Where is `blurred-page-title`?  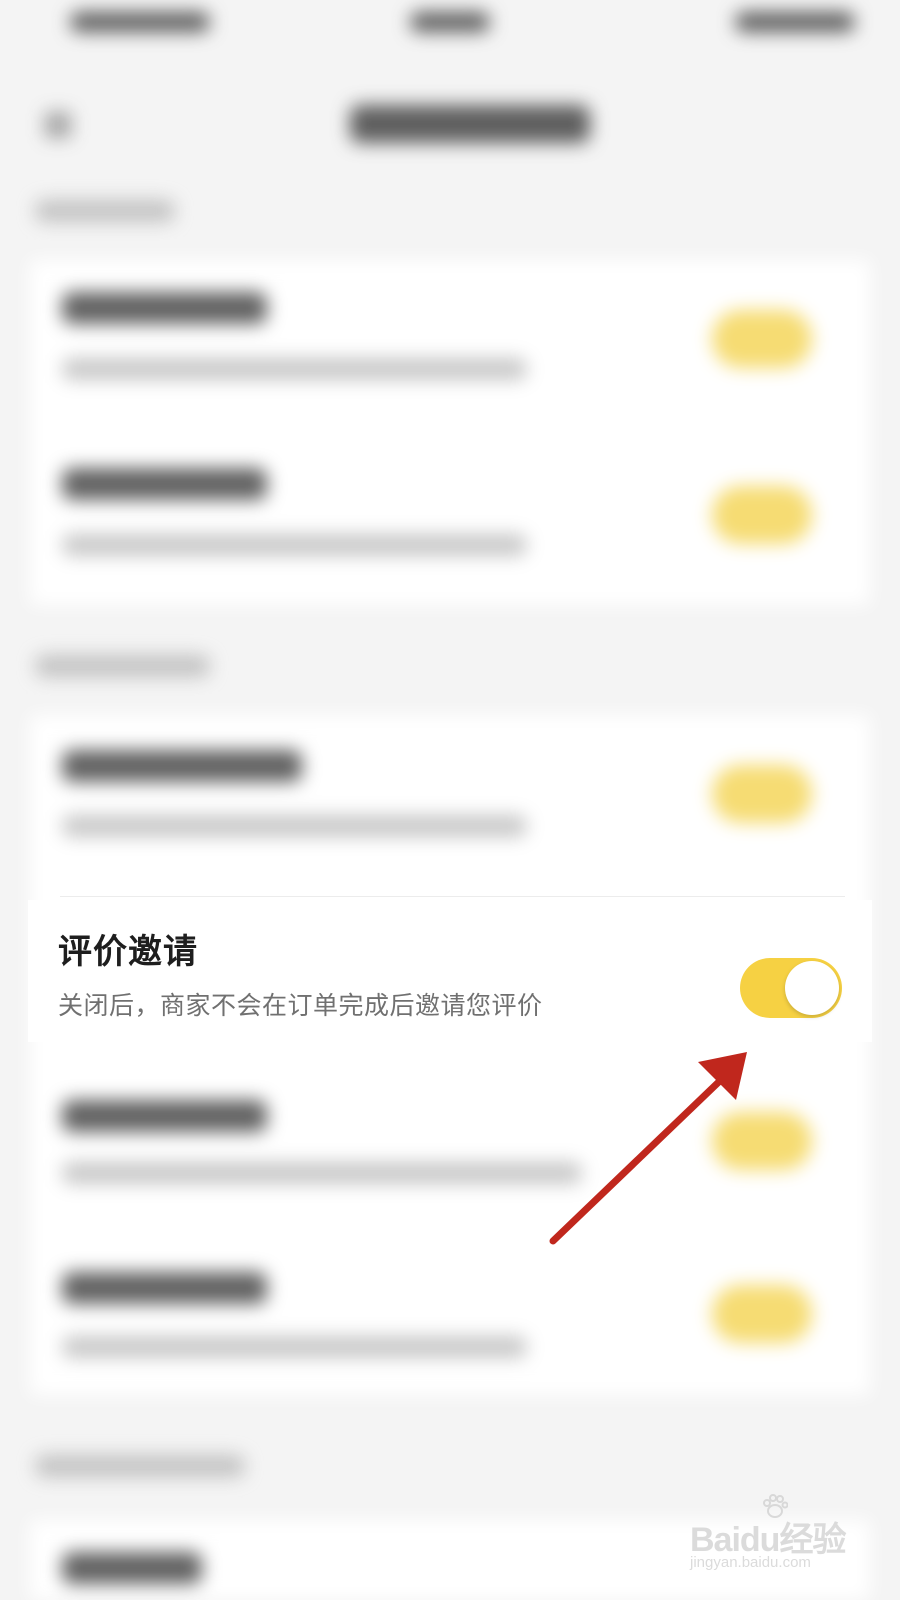
blurred-page-title is located at coordinates (470, 124).